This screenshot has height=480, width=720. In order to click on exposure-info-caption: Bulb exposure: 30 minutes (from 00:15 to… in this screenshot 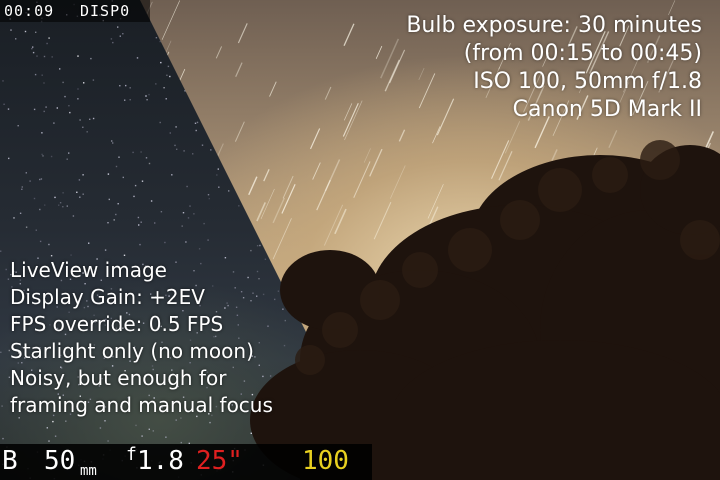, I will do `click(554, 68)`.